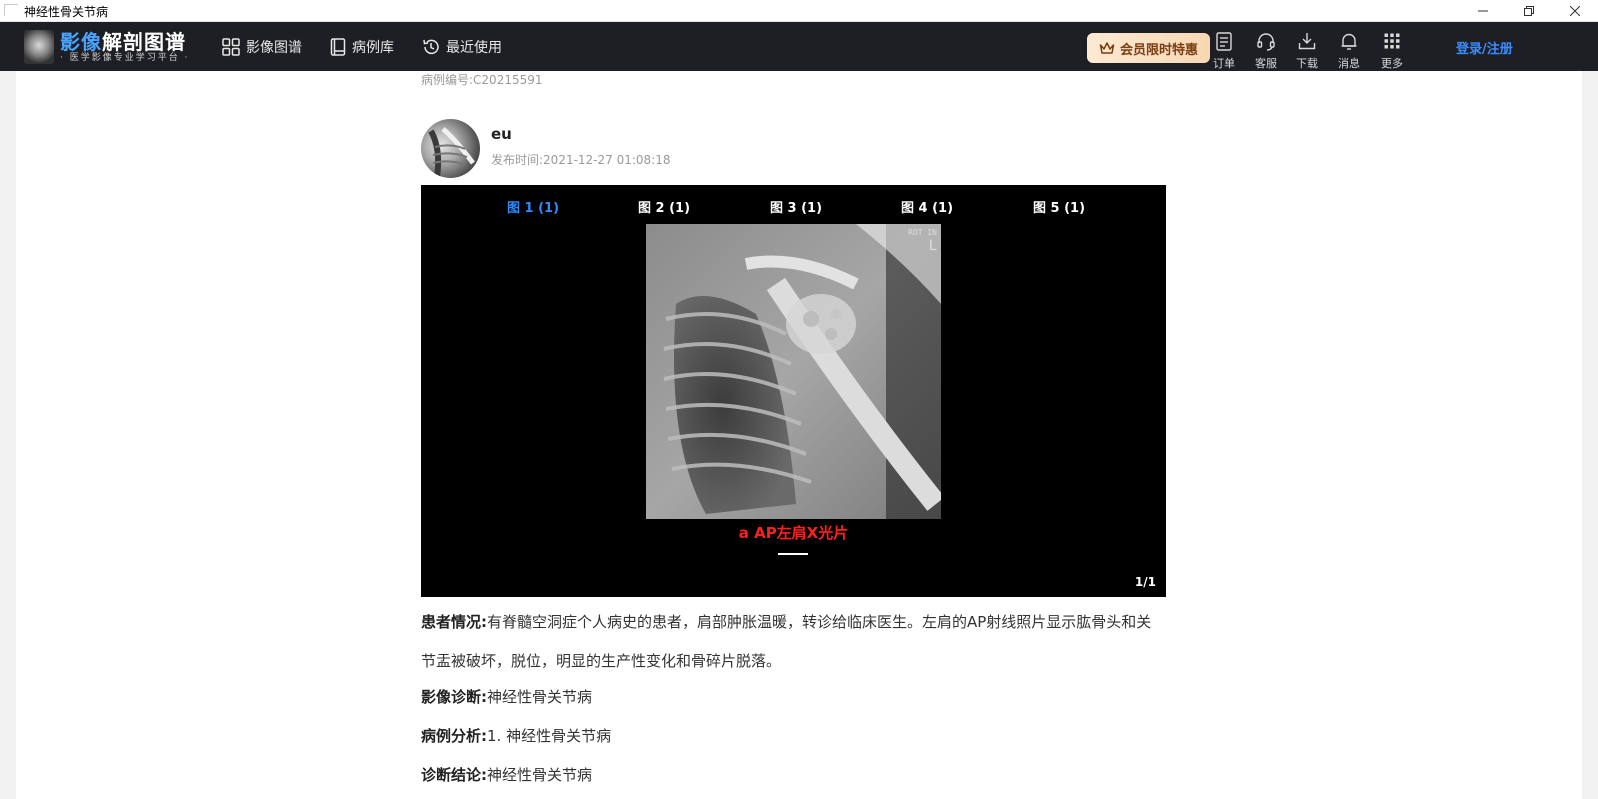  I want to click on logo-title-rest: 解剖图谱, so click(144, 41).